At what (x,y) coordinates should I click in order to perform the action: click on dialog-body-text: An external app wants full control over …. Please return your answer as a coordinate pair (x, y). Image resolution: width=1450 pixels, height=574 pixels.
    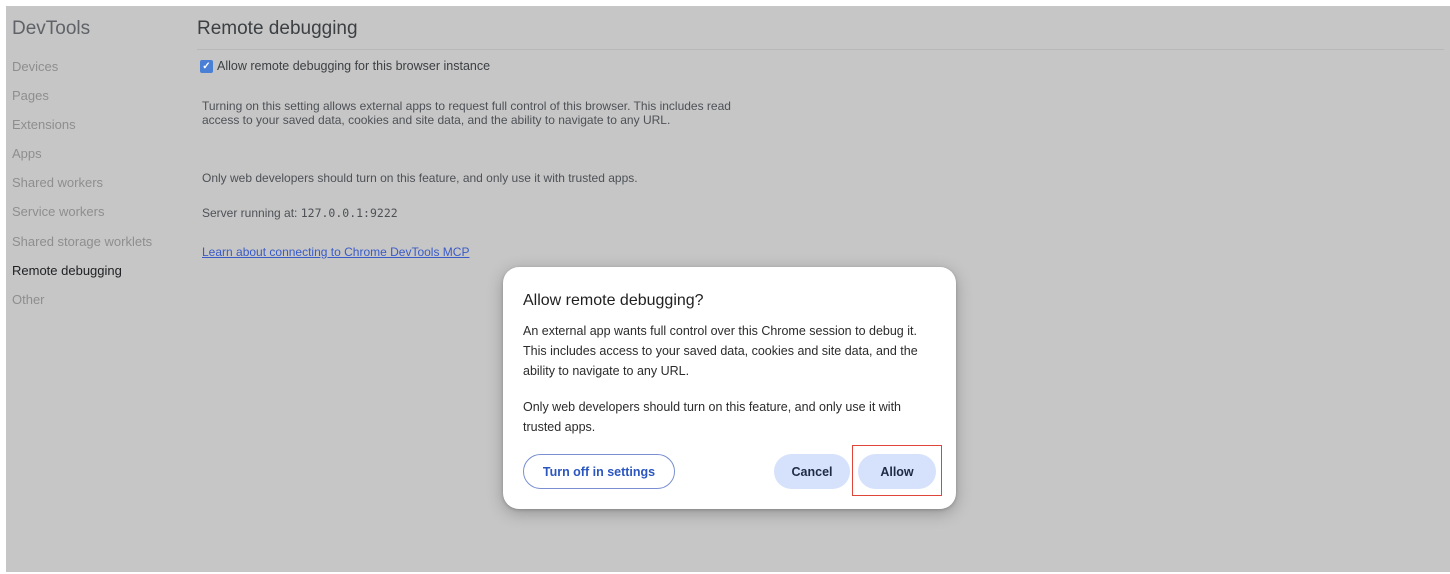
    Looking at the image, I should click on (720, 351).